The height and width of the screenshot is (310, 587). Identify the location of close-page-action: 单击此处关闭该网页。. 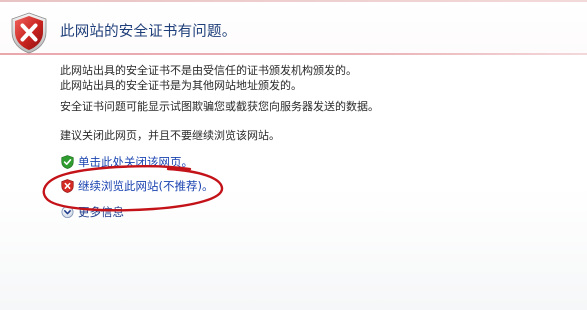
(127, 162).